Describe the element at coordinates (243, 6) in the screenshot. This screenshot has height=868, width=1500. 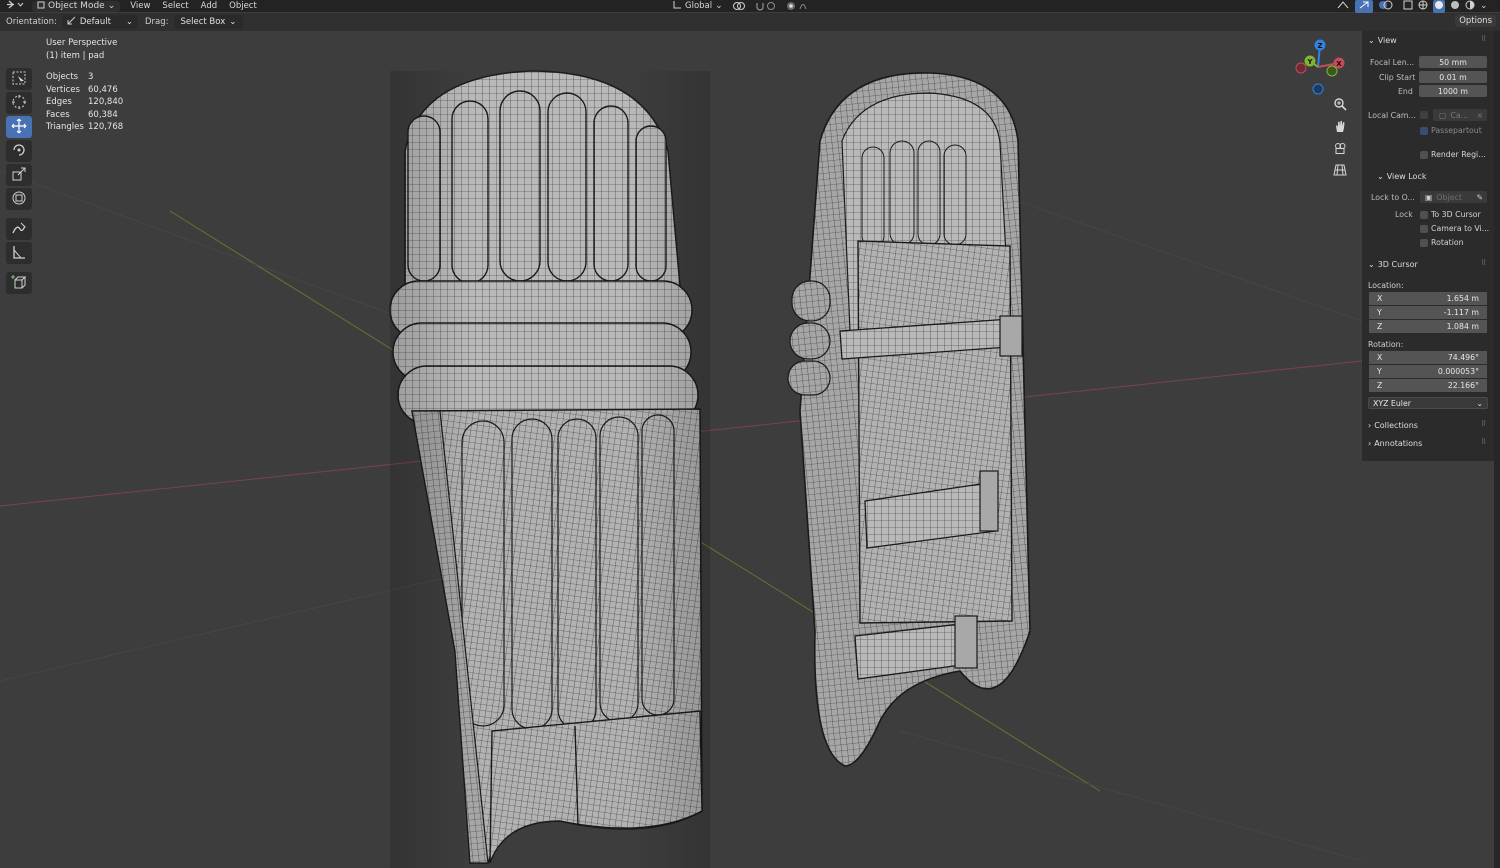
I see `menu-object: Object` at that location.